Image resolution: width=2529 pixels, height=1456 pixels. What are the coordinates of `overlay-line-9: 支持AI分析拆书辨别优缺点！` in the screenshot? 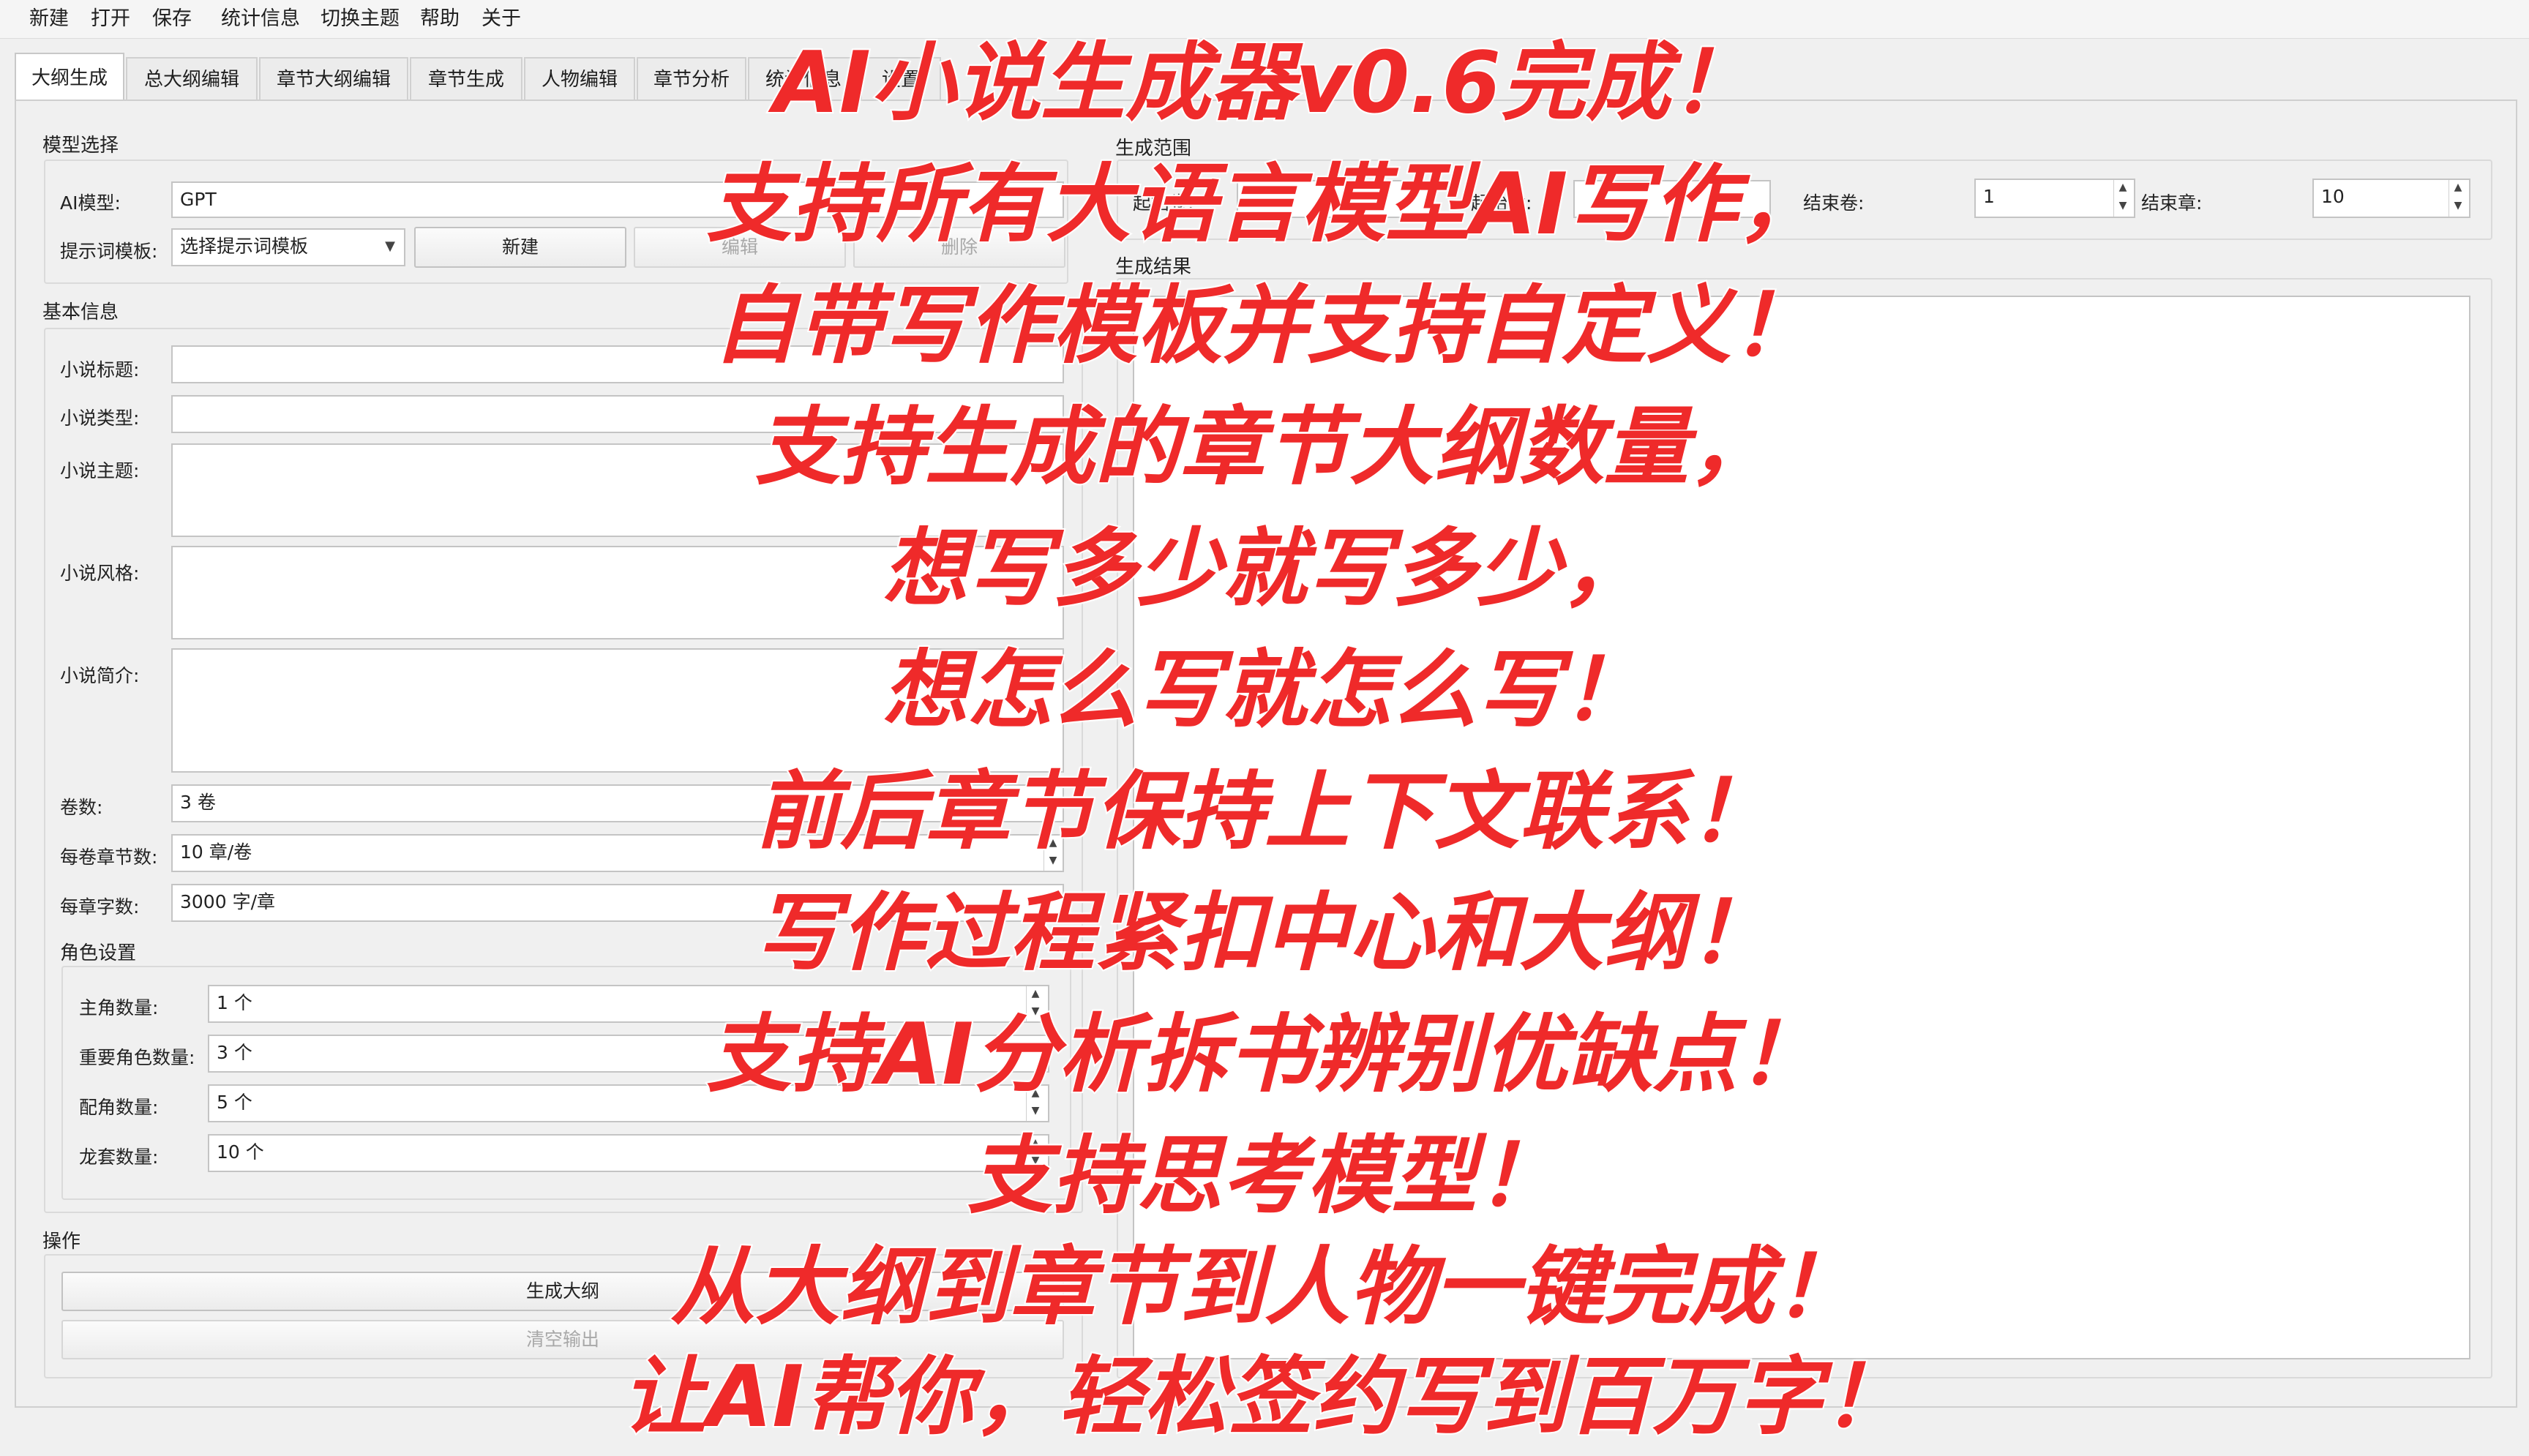 It's located at (1264, 1055).